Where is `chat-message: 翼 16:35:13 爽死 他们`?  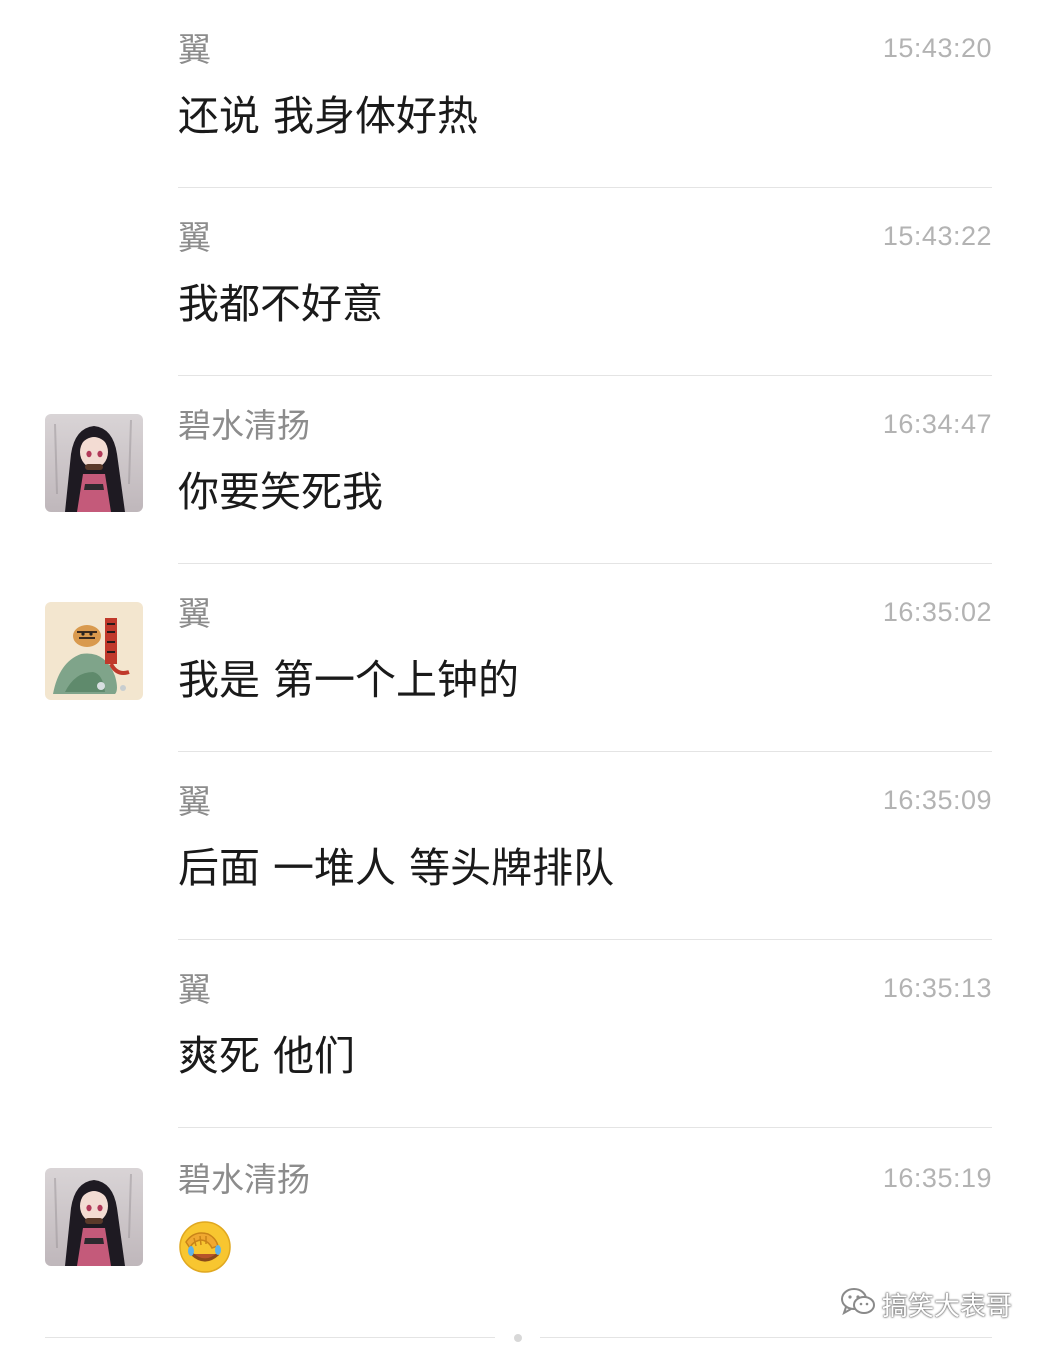
chat-message: 翼 16:35:13 爽死 他们 is located at coordinates (519, 1034).